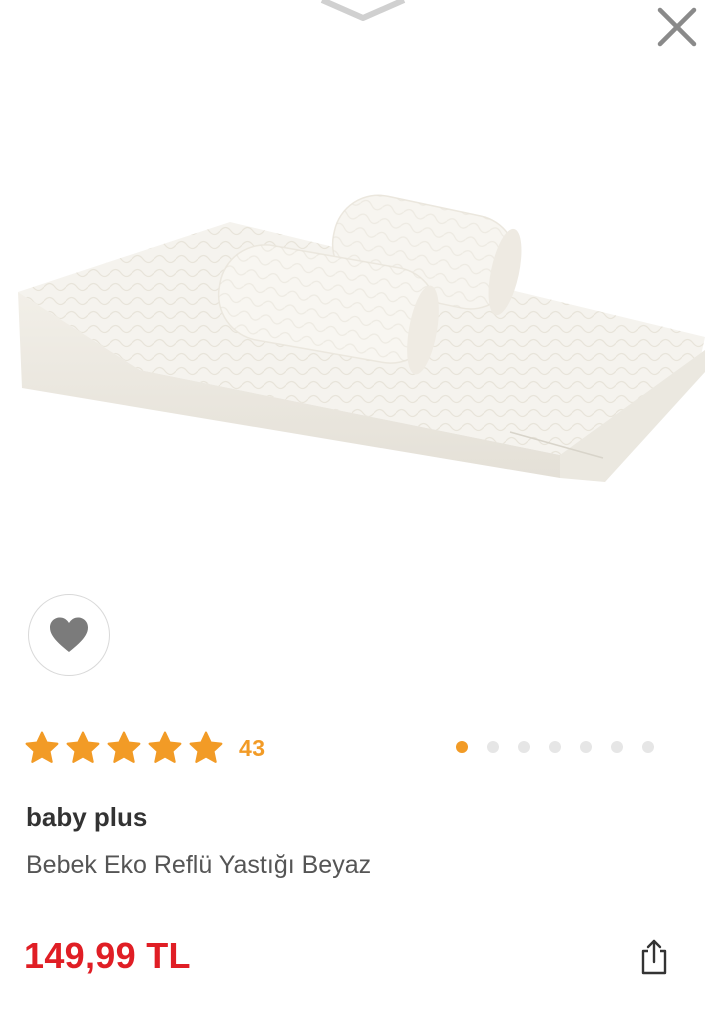 The height and width of the screenshot is (1024, 724). I want to click on share-button, so click(654, 957).